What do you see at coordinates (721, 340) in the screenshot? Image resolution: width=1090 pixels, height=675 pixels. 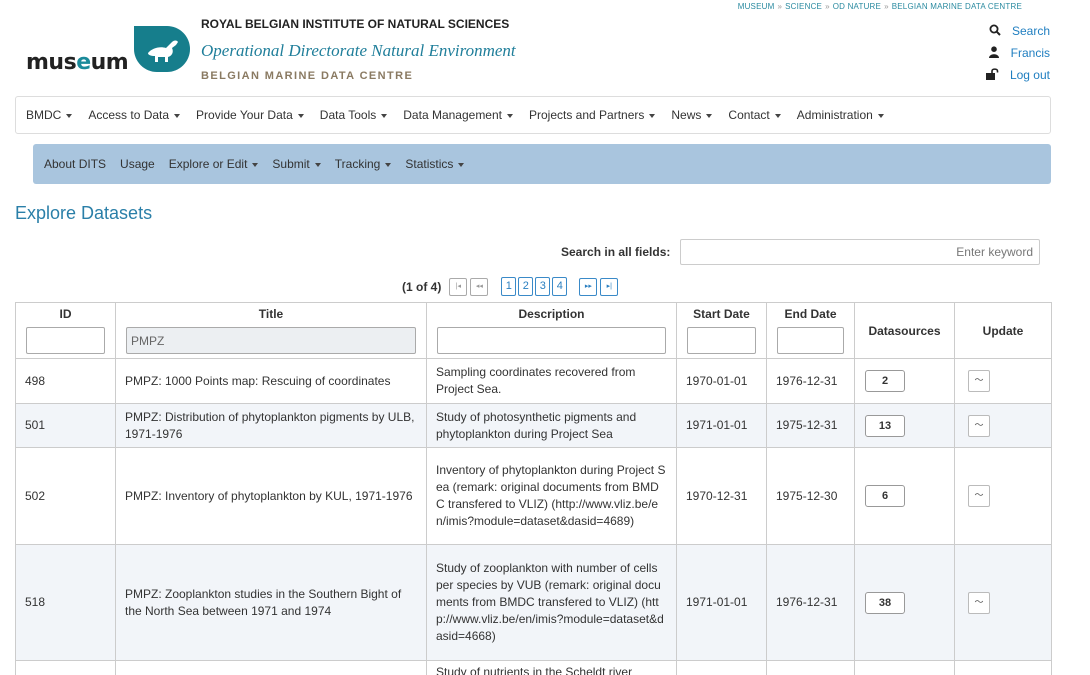 I see `start-date-filter-input` at bounding box center [721, 340].